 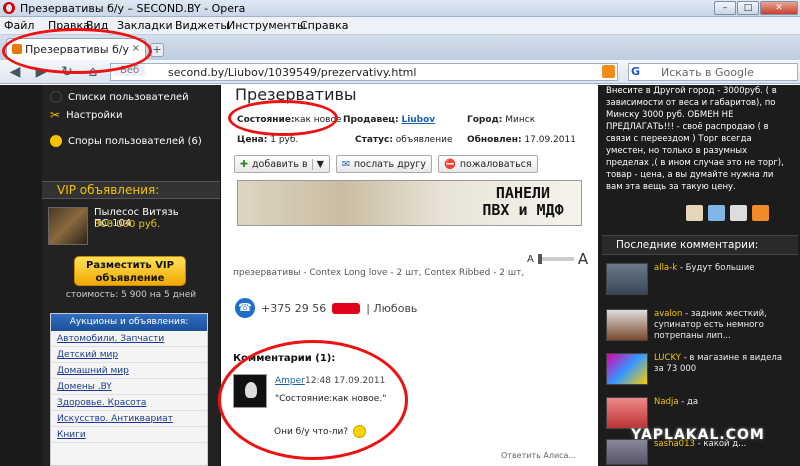 I want to click on rss-icon, so click(x=608, y=71).